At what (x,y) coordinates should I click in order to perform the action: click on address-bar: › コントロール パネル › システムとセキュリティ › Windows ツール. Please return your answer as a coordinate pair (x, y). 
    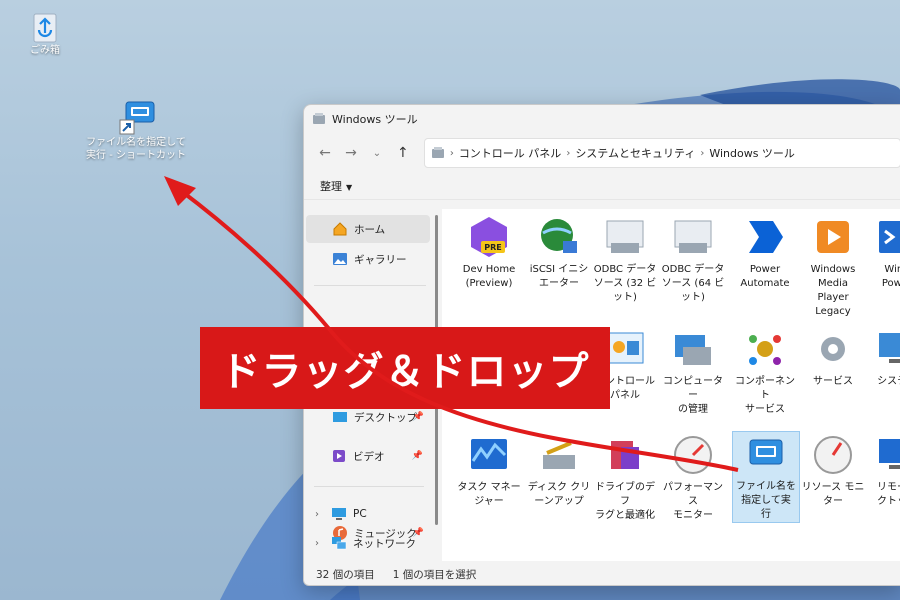
    Looking at the image, I should click on (661, 153).